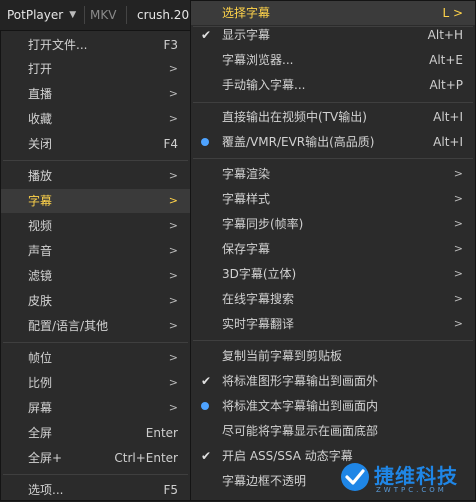 The height and width of the screenshot is (502, 476). What do you see at coordinates (333, 35) in the screenshot?
I see `menu-item-show-subtitle: ✔ 显示字幕 Alt+H` at bounding box center [333, 35].